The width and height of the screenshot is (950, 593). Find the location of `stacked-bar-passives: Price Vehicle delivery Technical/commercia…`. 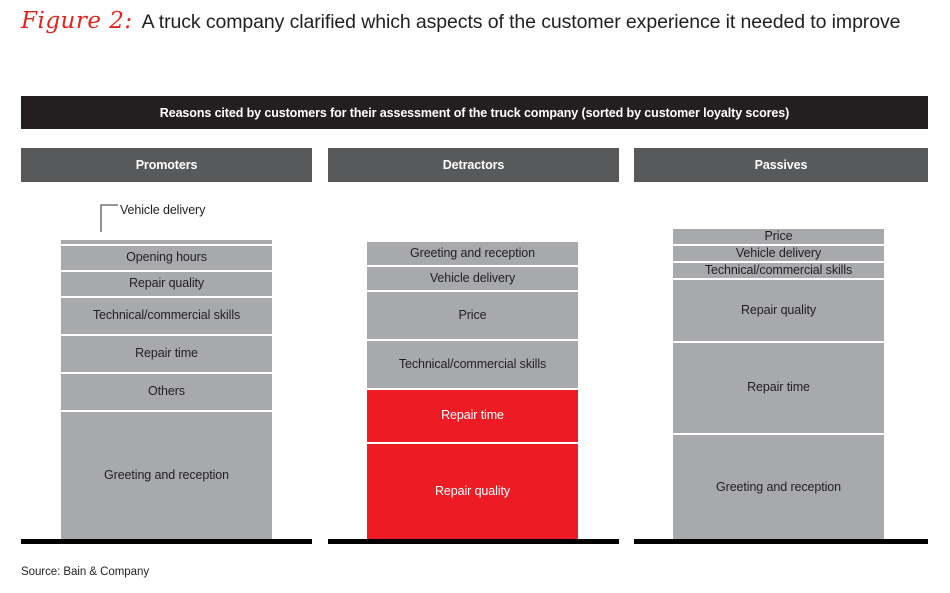

stacked-bar-passives: Price Vehicle delivery Technical/commercia… is located at coordinates (778, 384).